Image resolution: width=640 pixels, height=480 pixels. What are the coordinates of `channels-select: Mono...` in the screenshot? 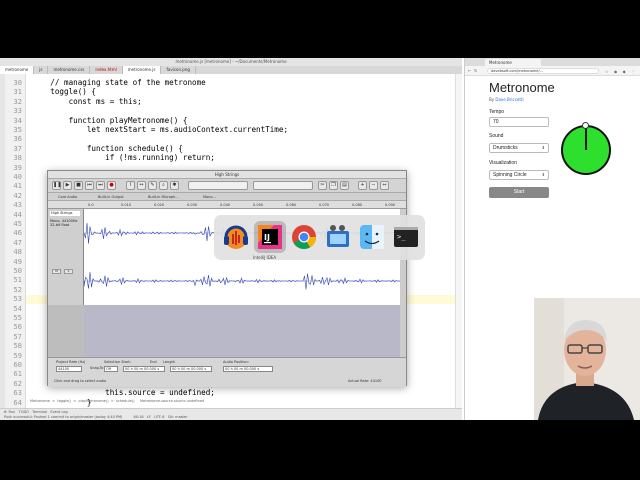 It's located at (209, 197).